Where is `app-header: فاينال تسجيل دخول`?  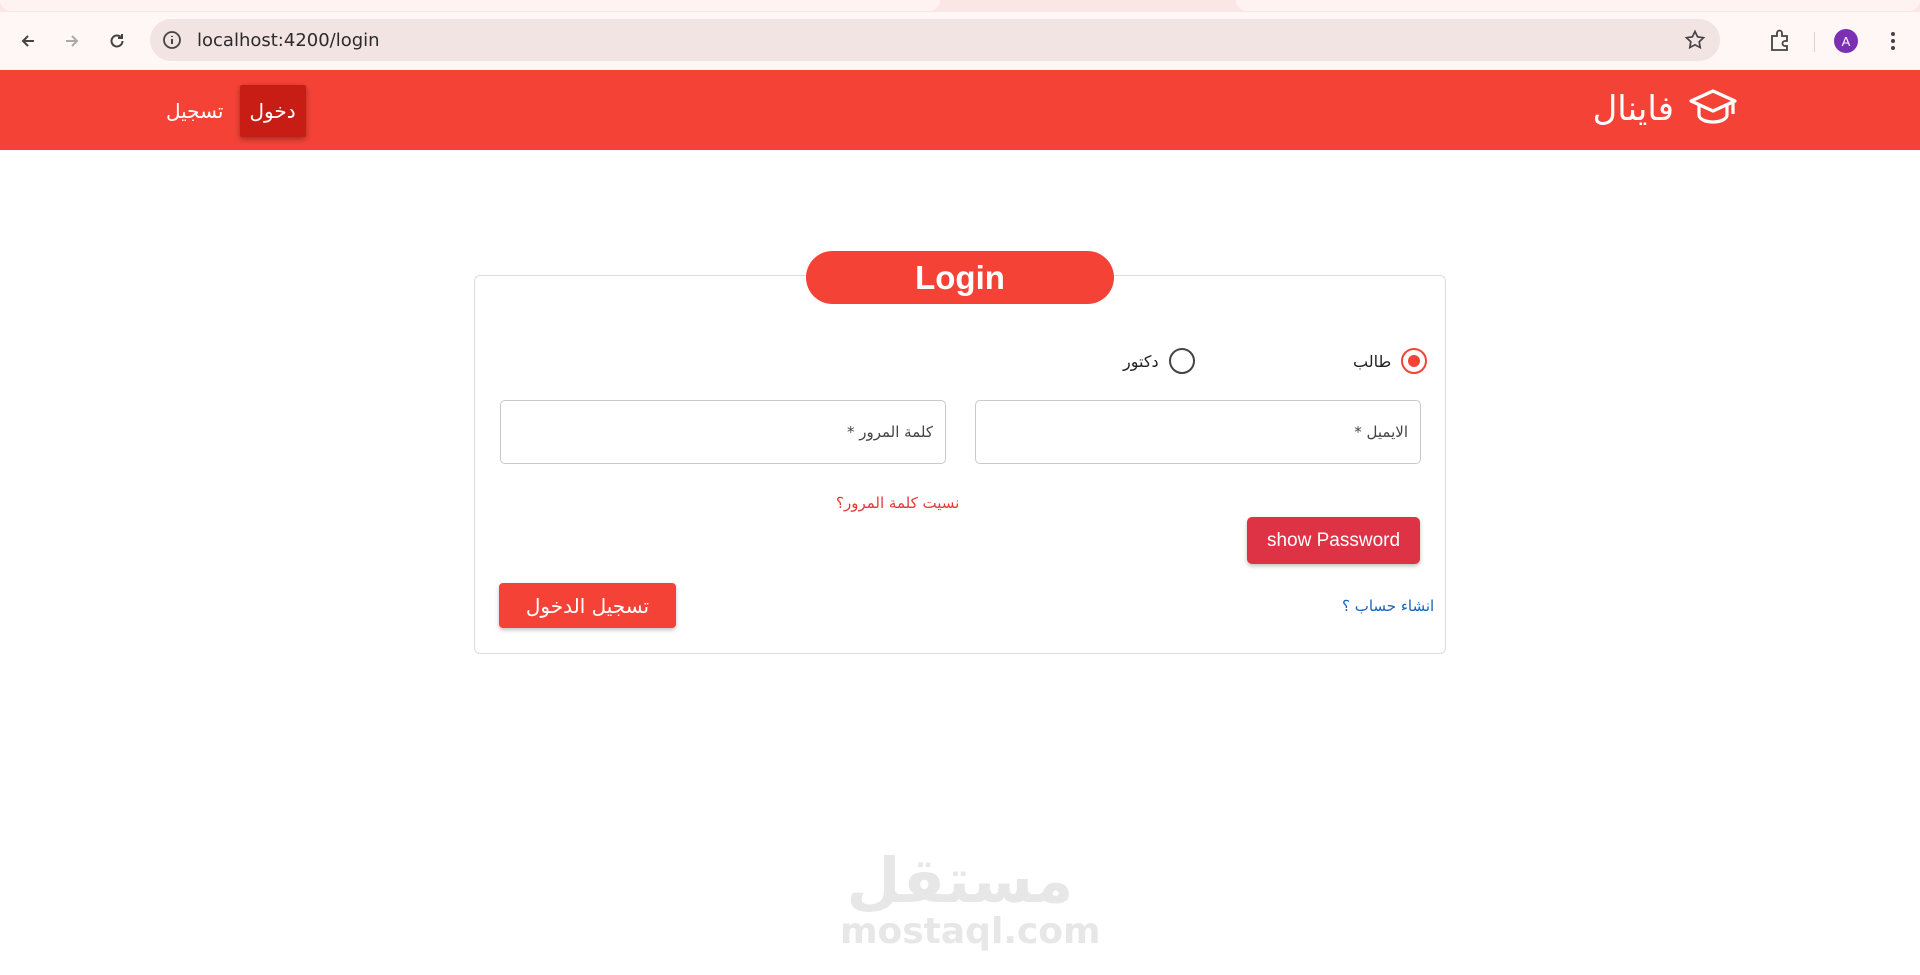
app-header: فاينال تسجيل دخول is located at coordinates (960, 110).